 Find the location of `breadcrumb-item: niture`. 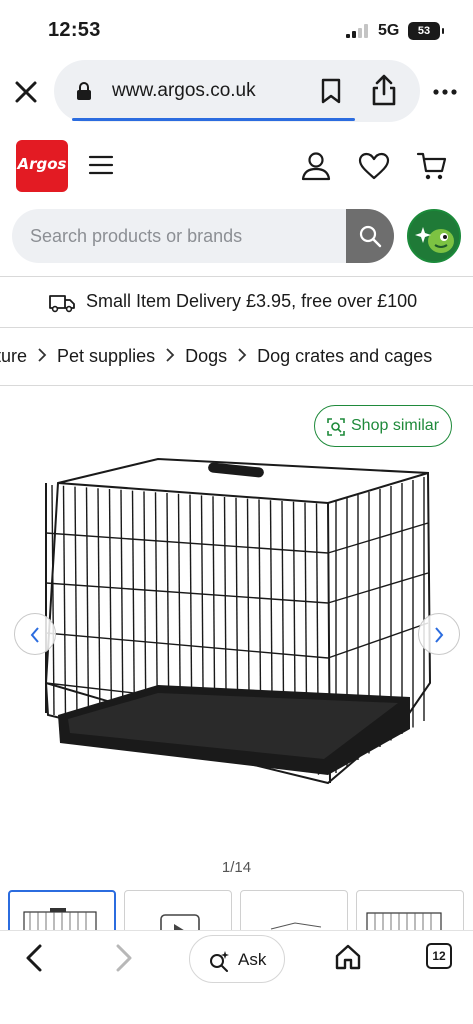

breadcrumb-item: niture is located at coordinates (13, 356).